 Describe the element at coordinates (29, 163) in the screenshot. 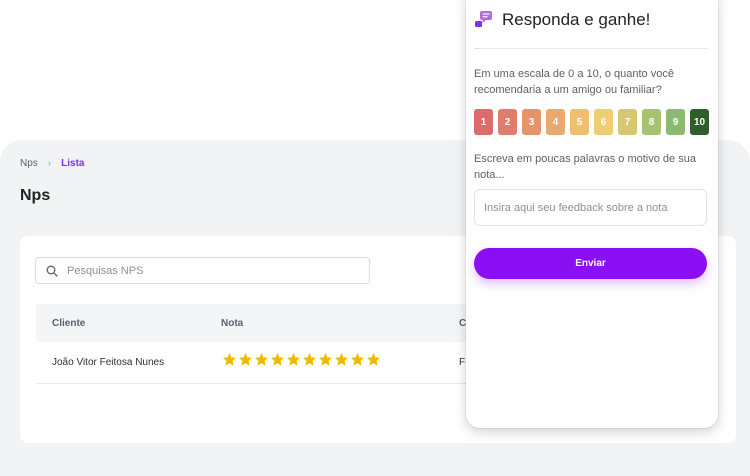

I see `breadcrumb-root: Nps` at that location.